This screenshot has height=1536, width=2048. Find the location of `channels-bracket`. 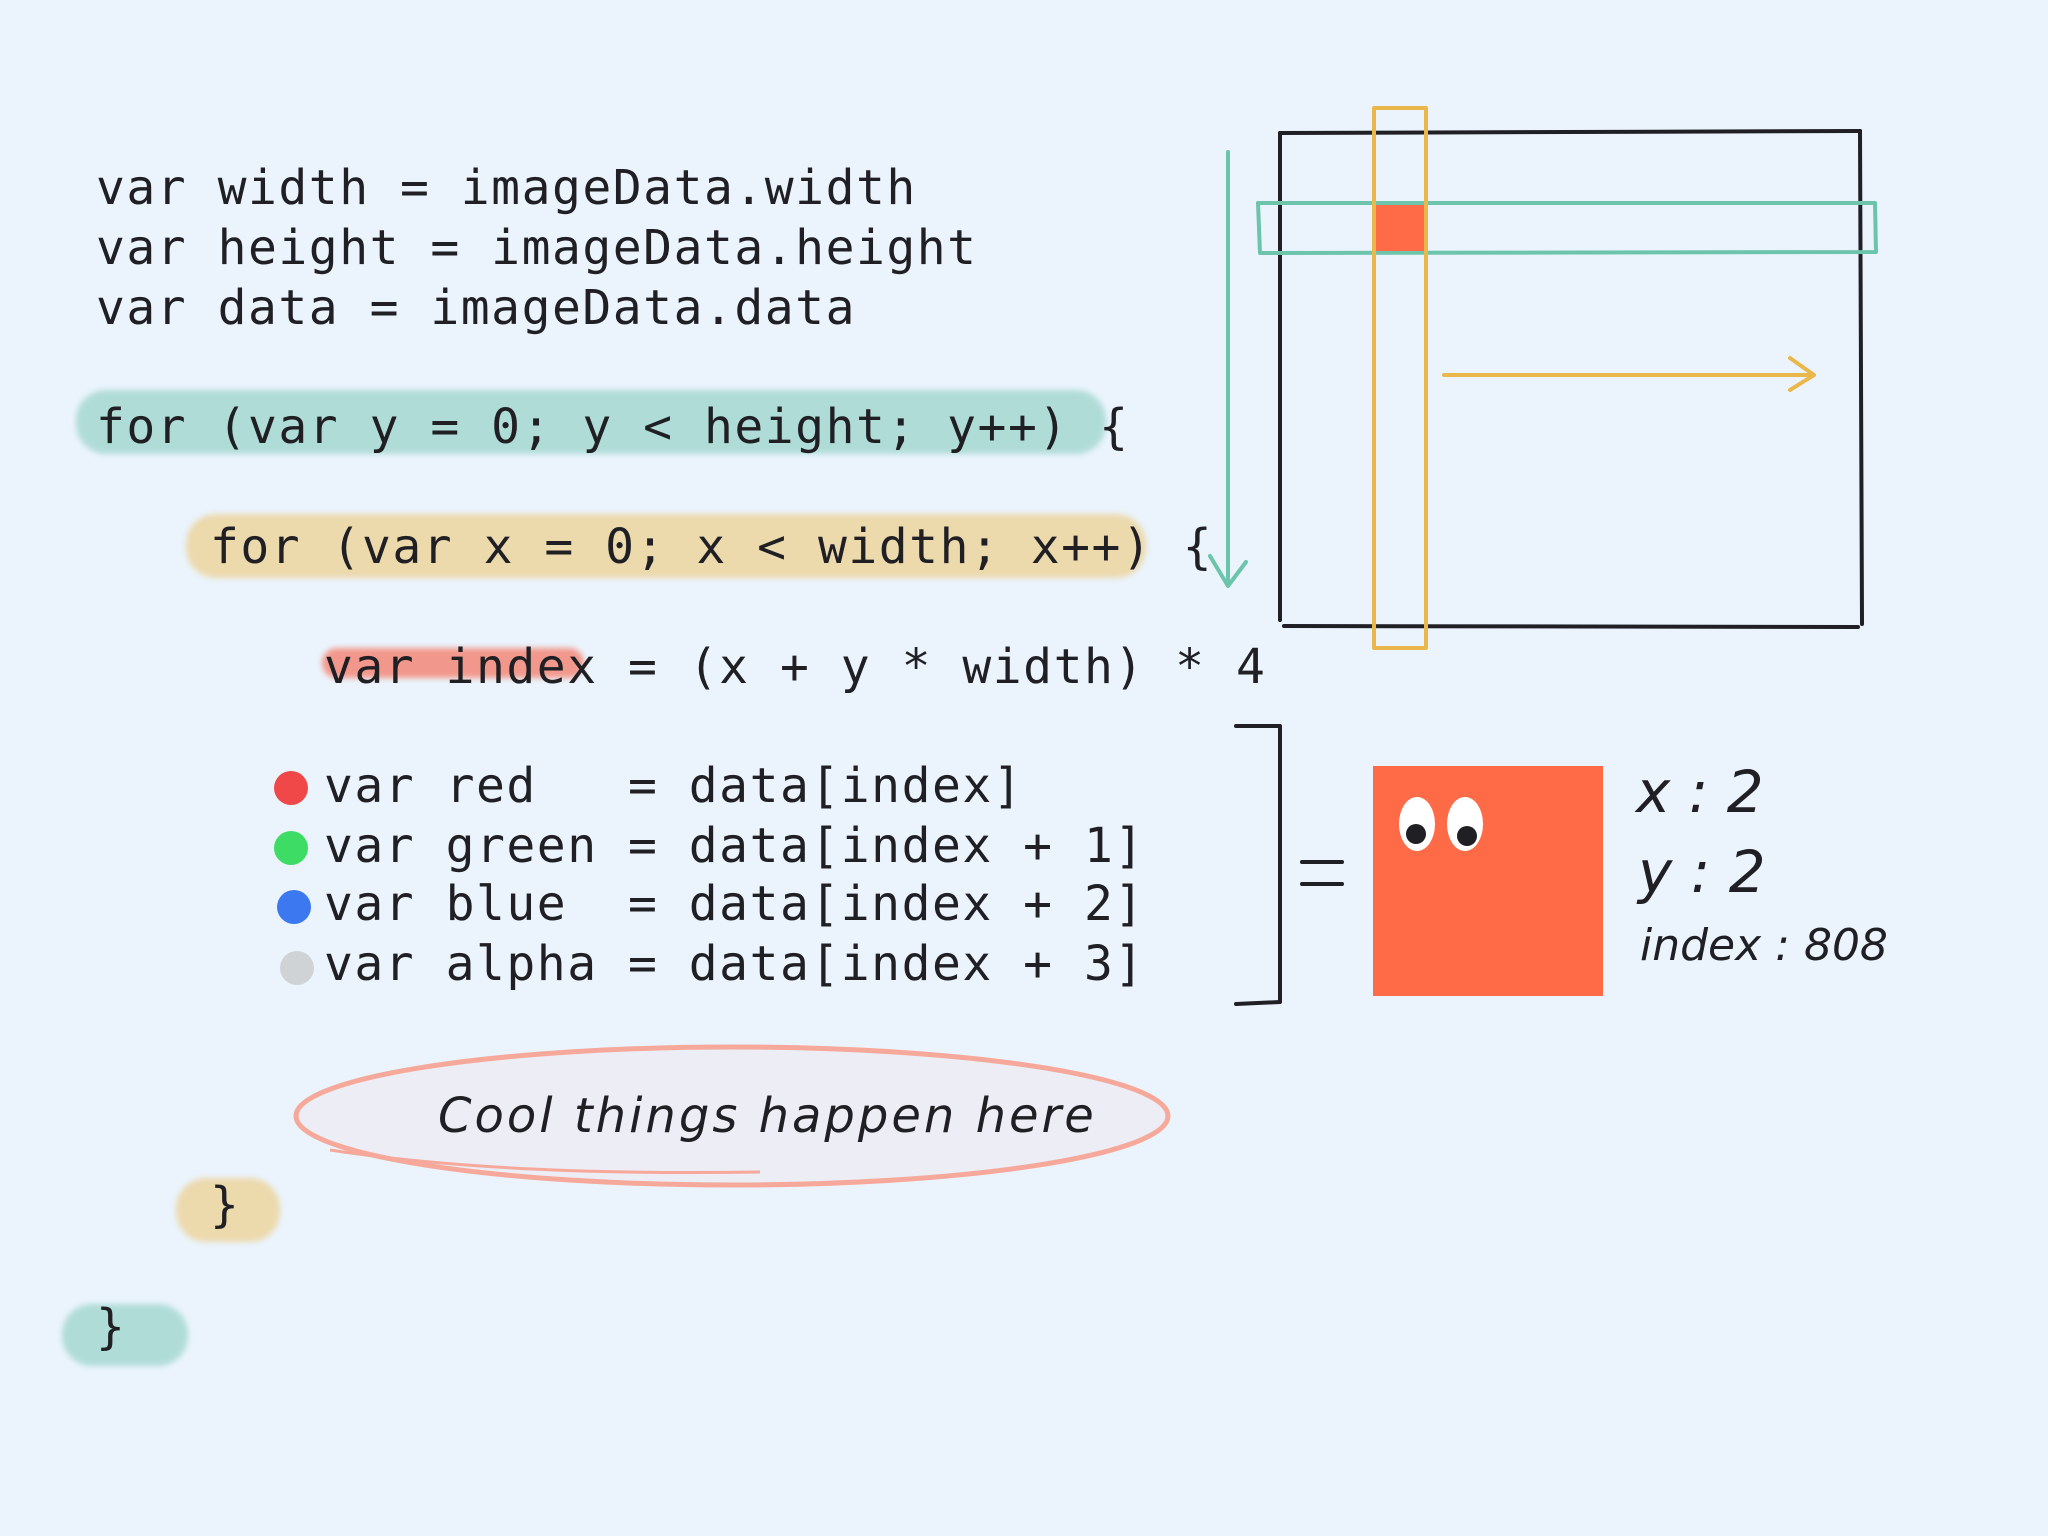

channels-bracket is located at coordinates (1258, 865).